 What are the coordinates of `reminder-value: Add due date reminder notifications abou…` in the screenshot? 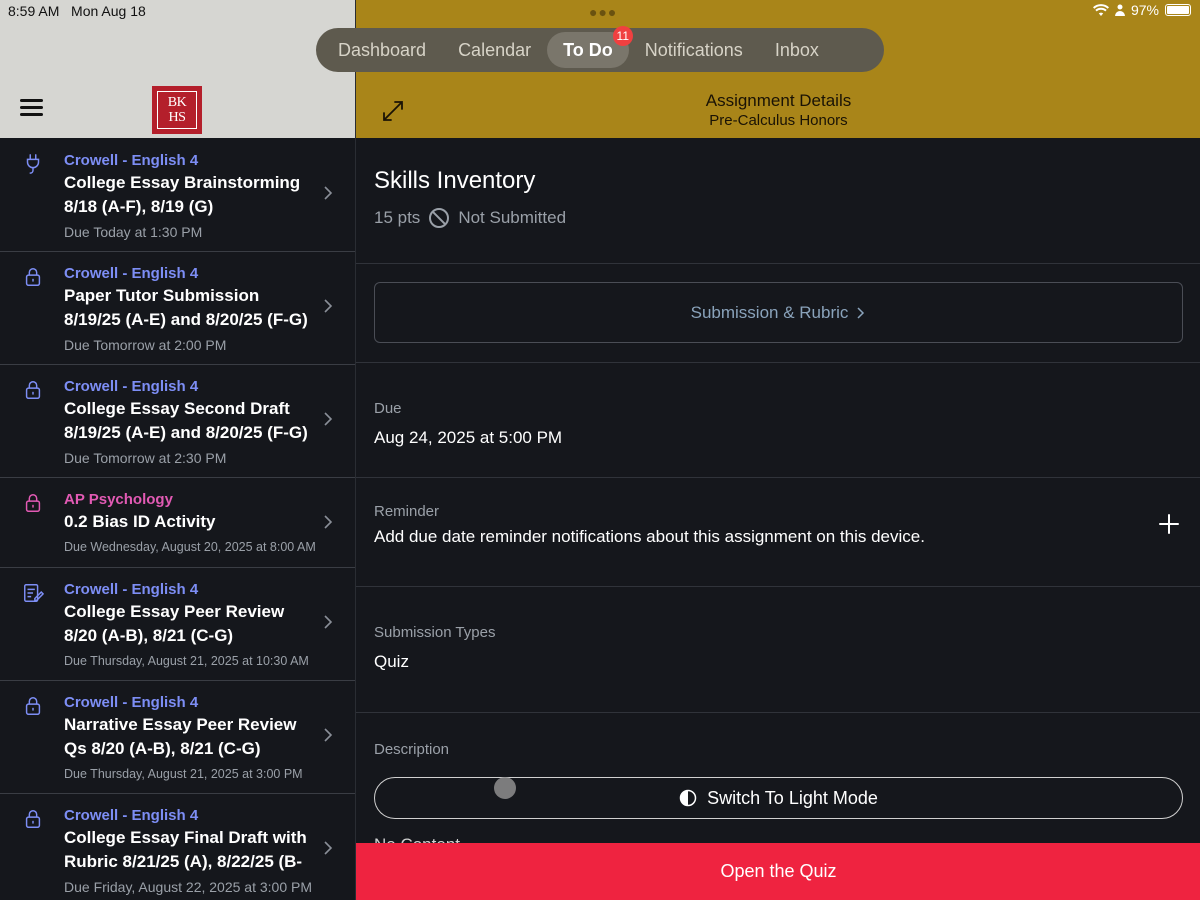 It's located at (649, 536).